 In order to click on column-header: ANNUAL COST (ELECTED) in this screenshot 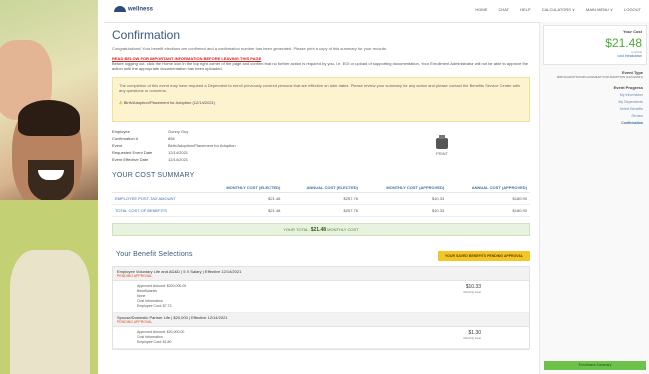, I will do `click(322, 188)`.